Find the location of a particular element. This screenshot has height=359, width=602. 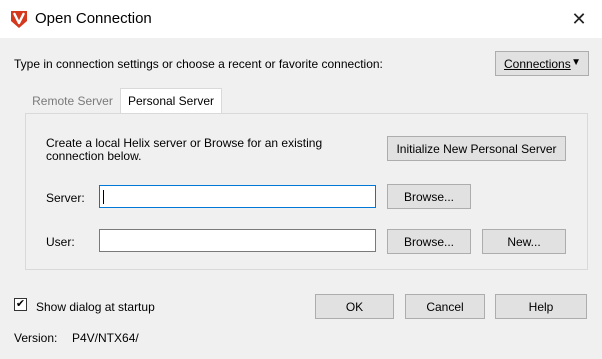

connections-label: Connections is located at coordinates (537, 63).